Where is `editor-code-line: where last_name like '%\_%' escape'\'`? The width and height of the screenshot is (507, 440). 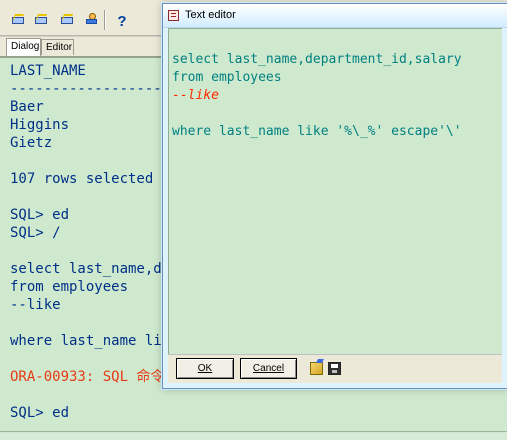
editor-code-line: where last_name like '%\_%' escape'\' is located at coordinates (317, 131).